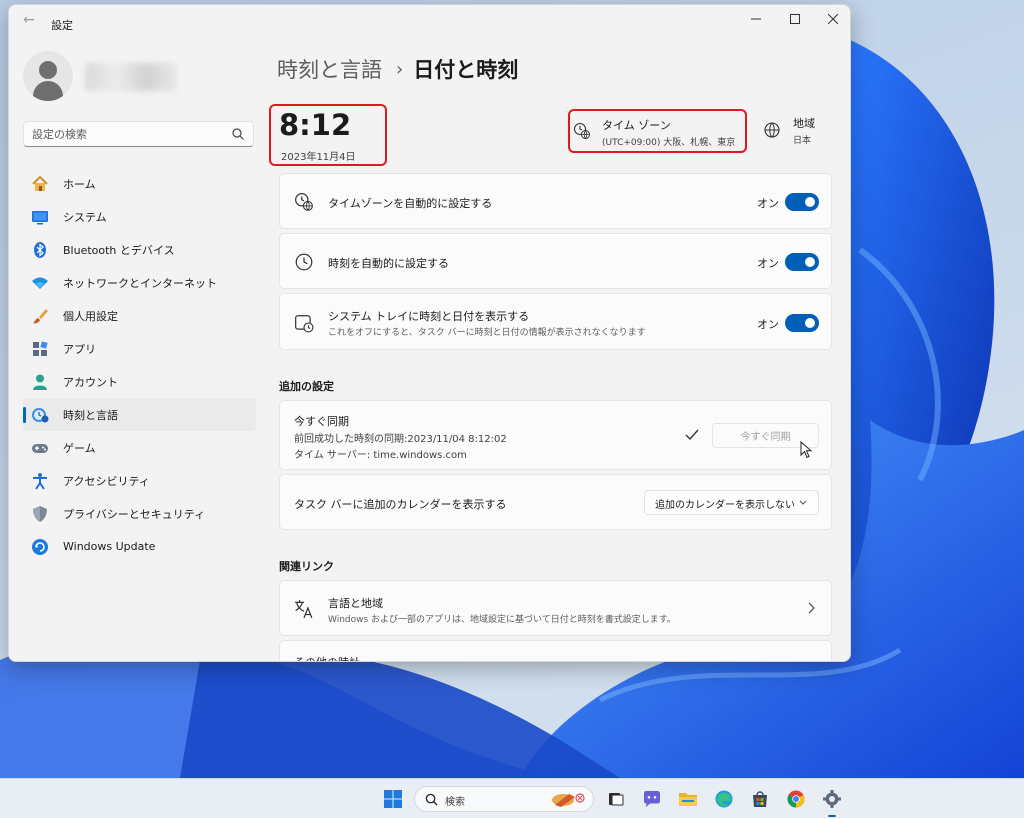 This screenshot has height=818, width=1024. What do you see at coordinates (802, 202) in the screenshot?
I see `timezone-auto-toggle` at bounding box center [802, 202].